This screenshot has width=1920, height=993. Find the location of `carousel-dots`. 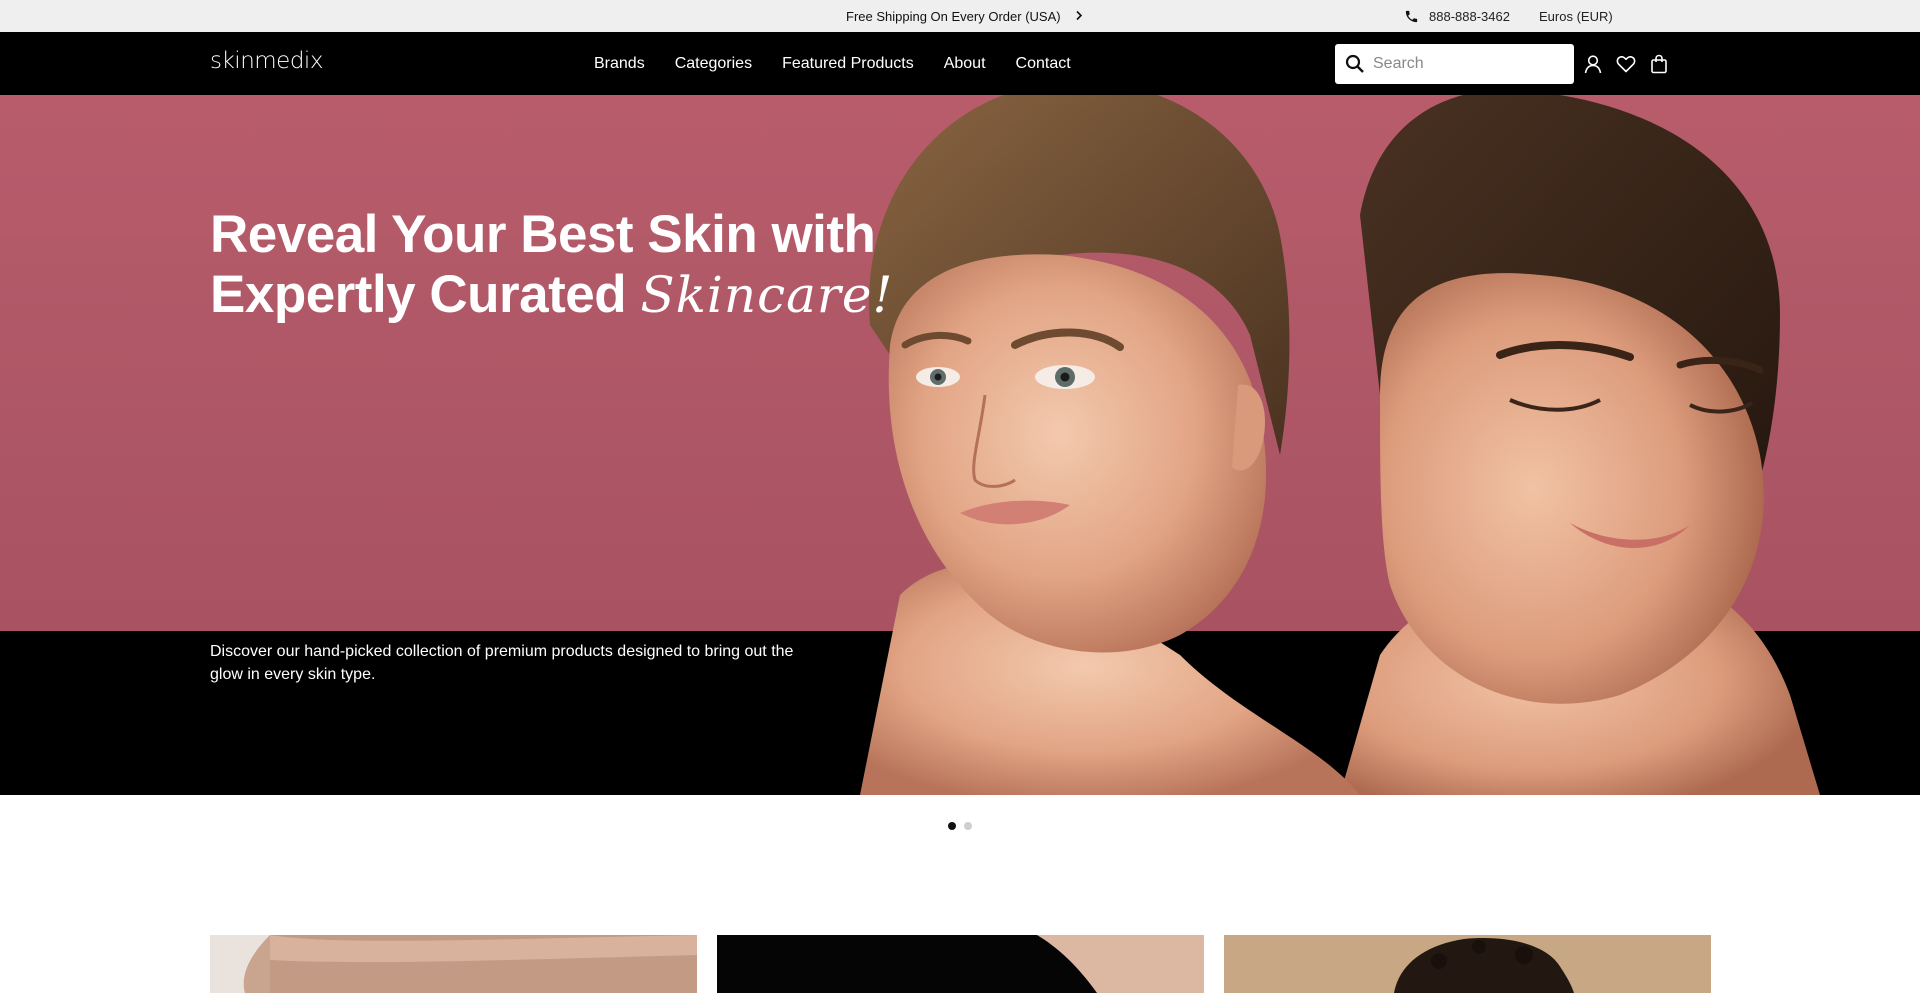

carousel-dots is located at coordinates (964, 826).